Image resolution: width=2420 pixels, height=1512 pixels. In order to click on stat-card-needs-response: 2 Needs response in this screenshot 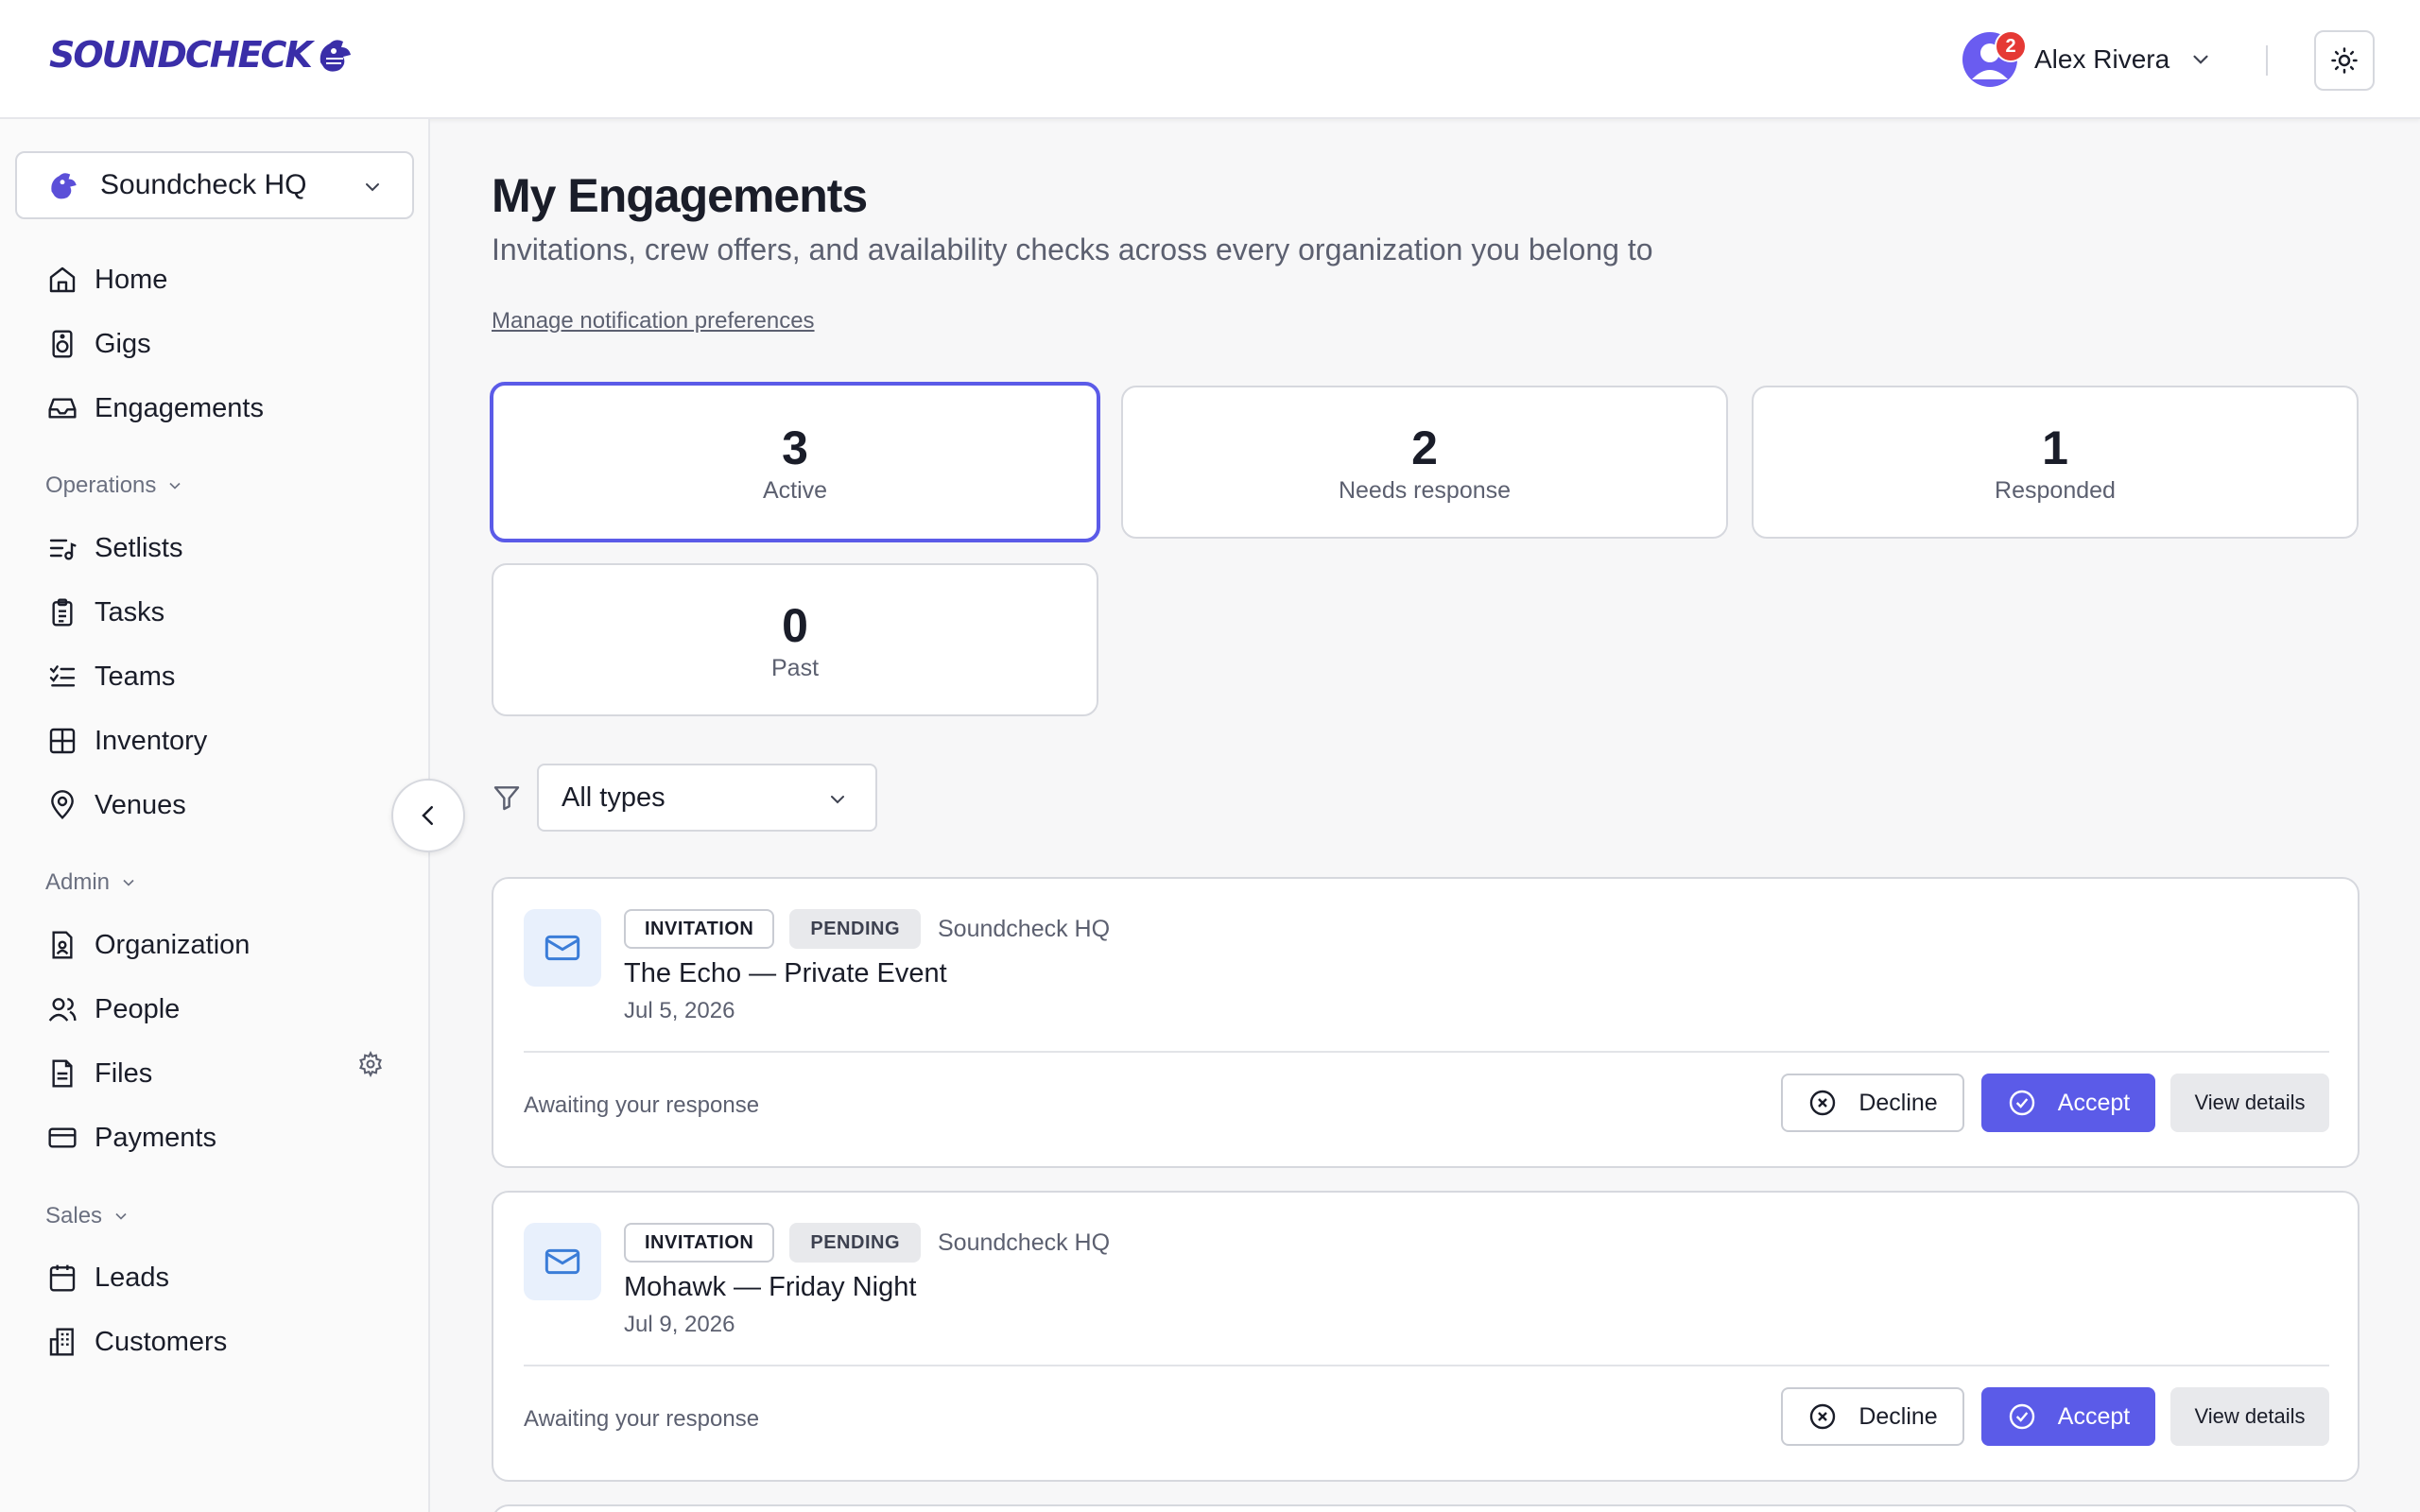, I will do `click(1424, 462)`.